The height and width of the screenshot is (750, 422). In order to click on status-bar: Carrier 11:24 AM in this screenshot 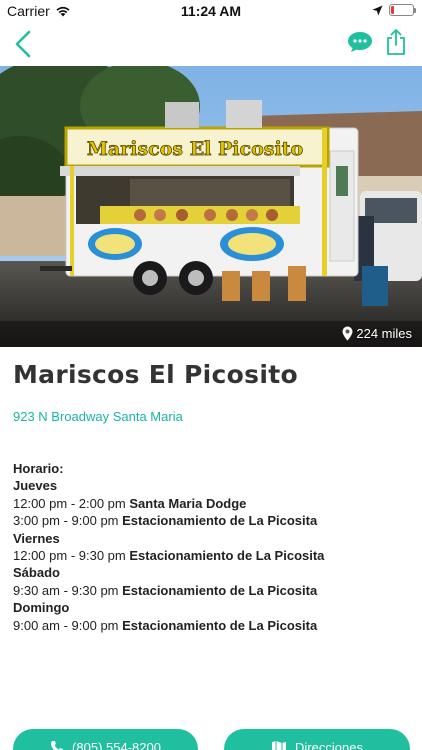, I will do `click(211, 11)`.